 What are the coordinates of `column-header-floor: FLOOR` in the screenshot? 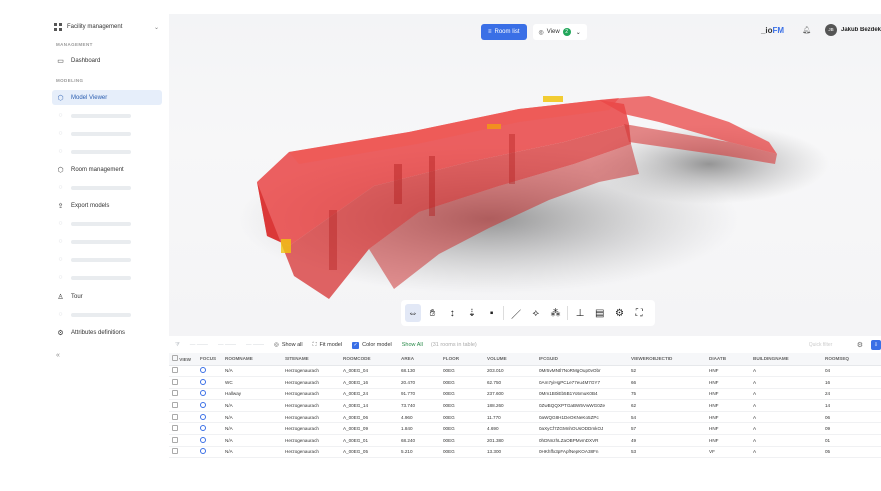 It's located at (462, 359).